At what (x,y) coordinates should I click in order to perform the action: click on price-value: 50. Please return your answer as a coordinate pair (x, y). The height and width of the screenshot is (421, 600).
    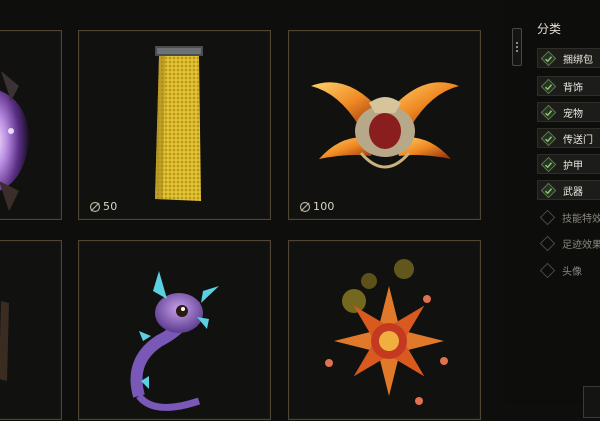
    Looking at the image, I should click on (110, 206).